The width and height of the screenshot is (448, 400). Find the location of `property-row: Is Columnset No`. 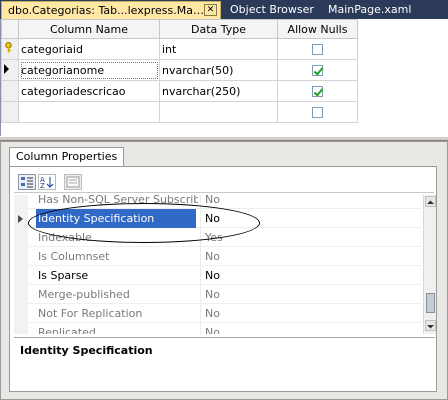

property-row: Is Columnset No is located at coordinates (217, 256).